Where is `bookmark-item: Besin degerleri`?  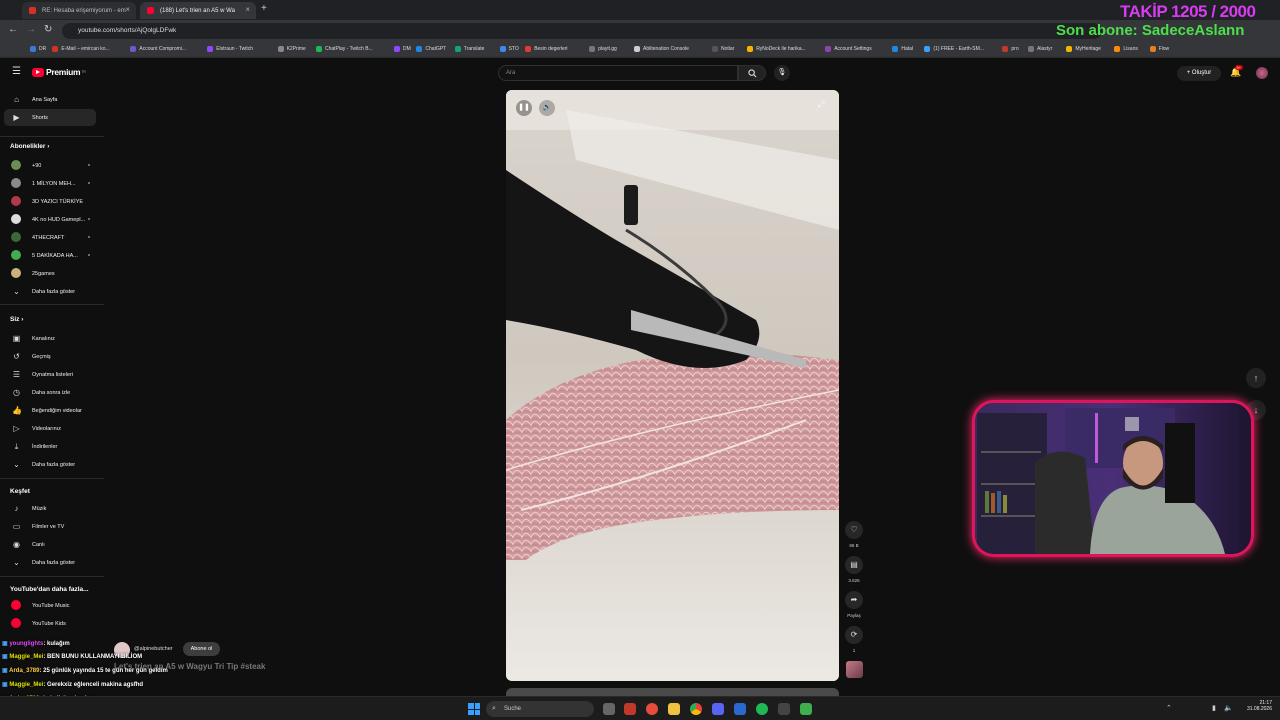
bookmark-item: Besin degerleri is located at coordinates (546, 49).